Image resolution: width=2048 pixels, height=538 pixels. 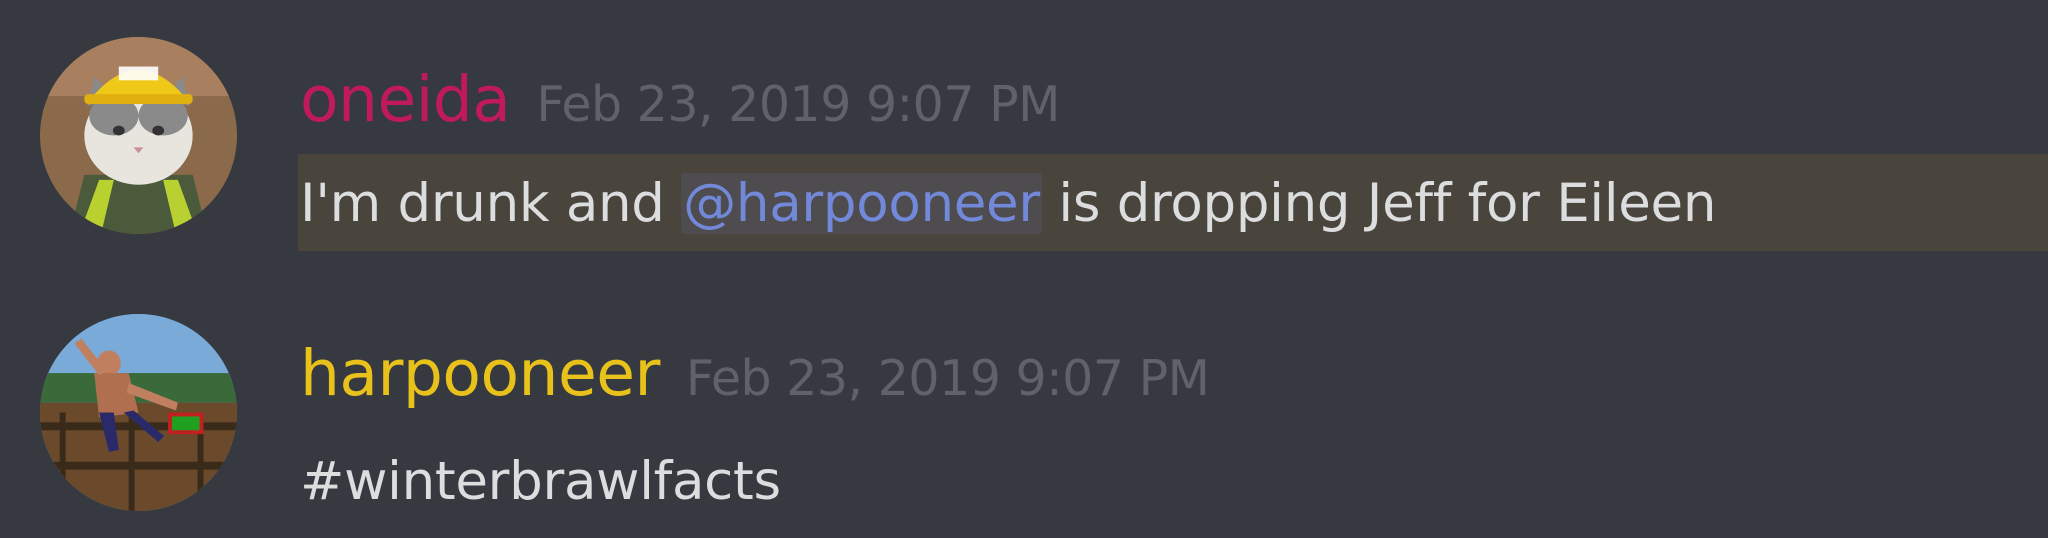 What do you see at coordinates (861, 203) in the screenshot?
I see `user-mention: @harpooneer` at bounding box center [861, 203].